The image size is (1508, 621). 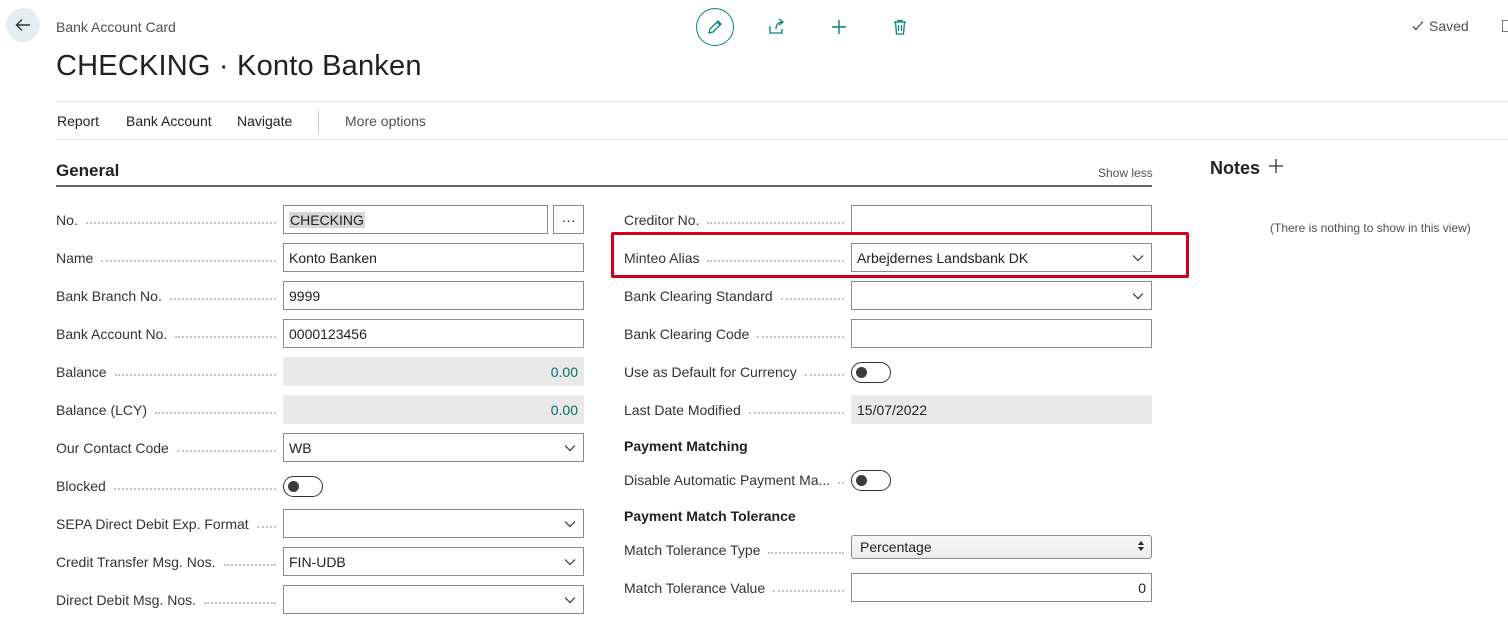 What do you see at coordinates (166, 334) in the screenshot?
I see `field-label-bank-account-no: Bank Account No.` at bounding box center [166, 334].